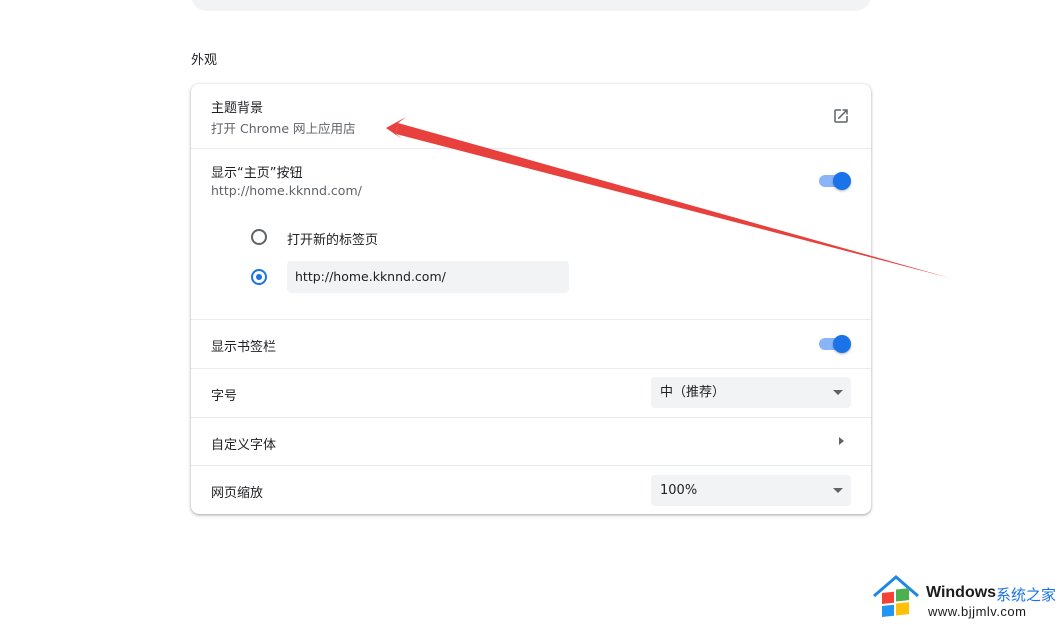  What do you see at coordinates (244, 347) in the screenshot?
I see `bookmarks-bar-label: 显示书签栏` at bounding box center [244, 347].